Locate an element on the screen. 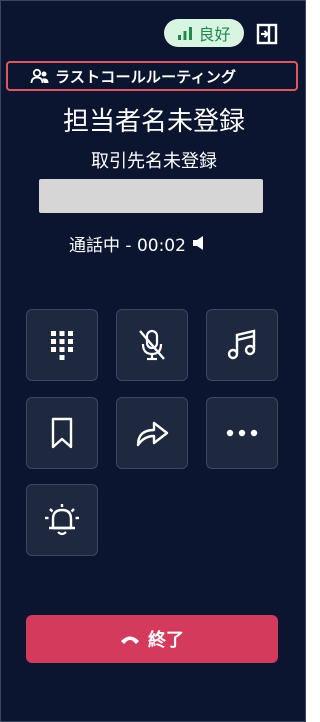 Image resolution: width=320 pixels, height=722 pixels. bookmark-button is located at coordinates (62, 433).